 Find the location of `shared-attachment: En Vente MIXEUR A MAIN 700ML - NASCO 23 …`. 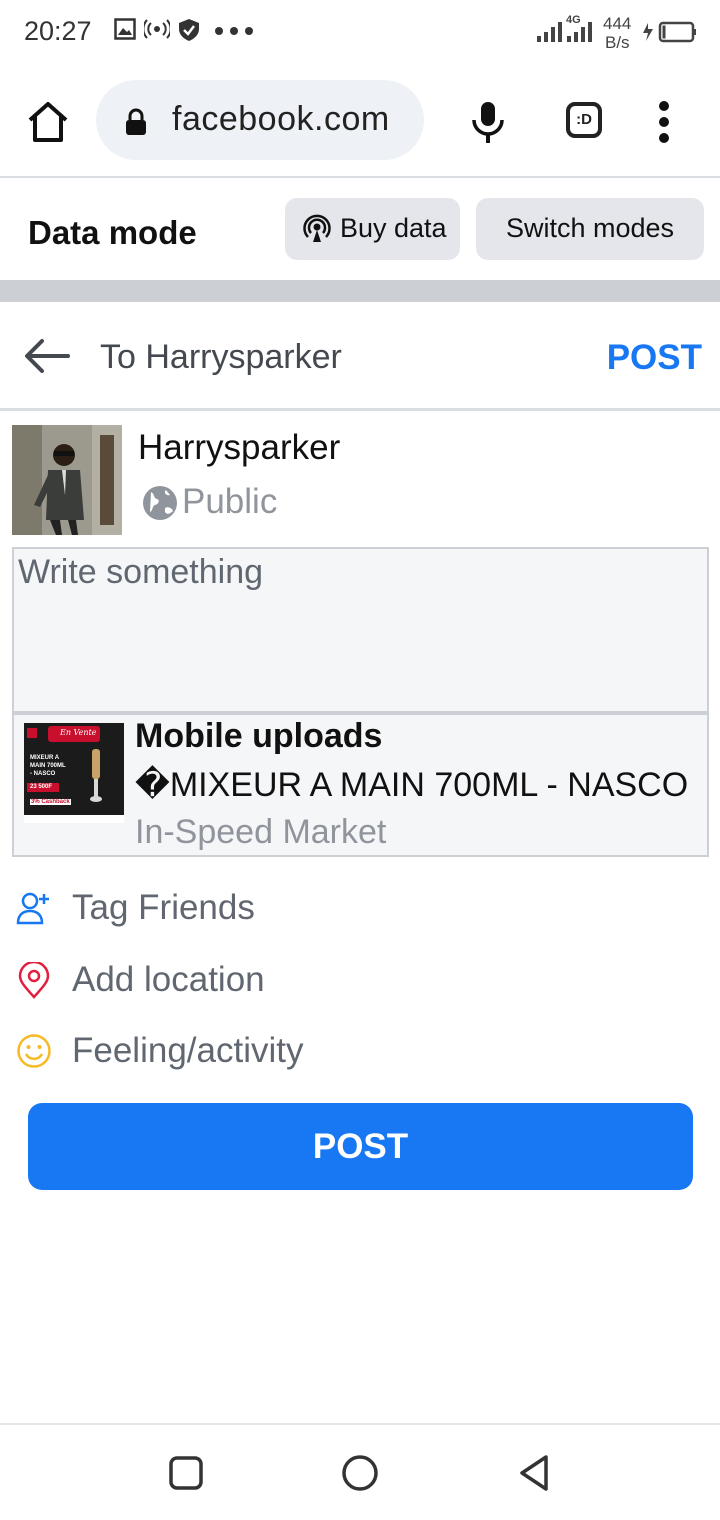

shared-attachment: En Vente MIXEUR A MAIN 700ML - NASCO 23 … is located at coordinates (360, 785).